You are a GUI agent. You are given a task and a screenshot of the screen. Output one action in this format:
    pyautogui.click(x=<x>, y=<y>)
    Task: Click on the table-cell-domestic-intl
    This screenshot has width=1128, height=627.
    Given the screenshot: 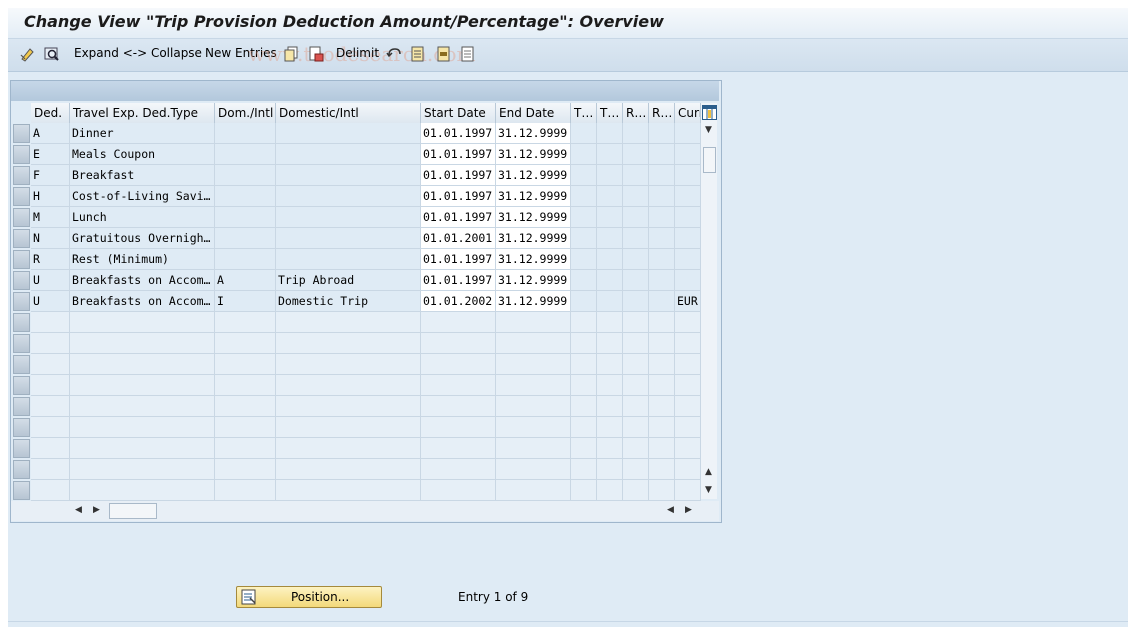 What is the action you would take?
    pyautogui.click(x=348, y=133)
    